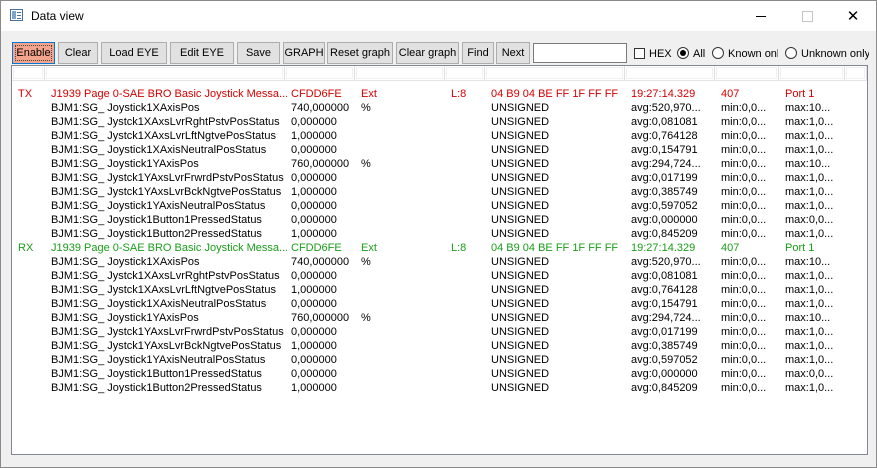 This screenshot has width=877, height=468. I want to click on header-column-extra, so click(856, 73).